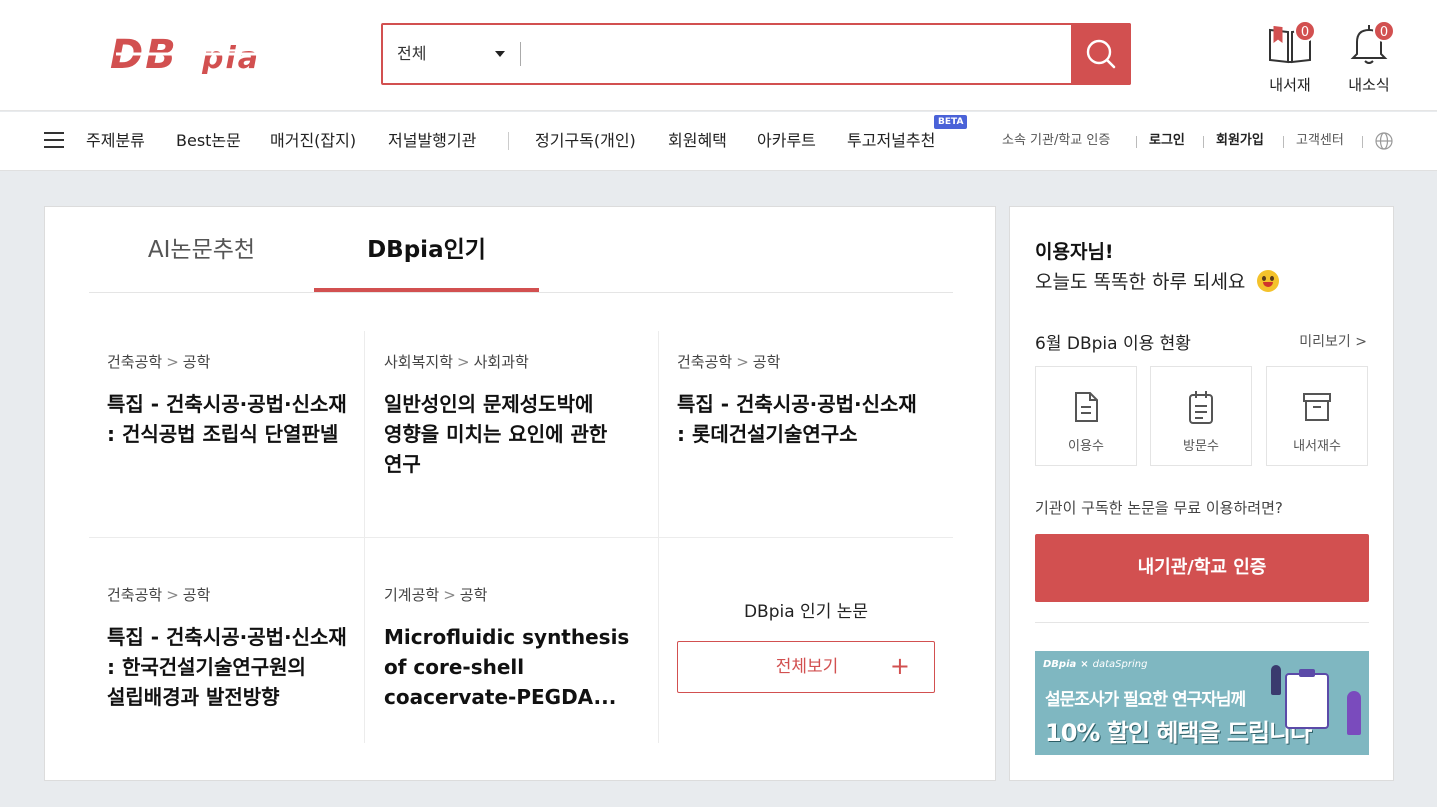 The width and height of the screenshot is (1437, 807). What do you see at coordinates (1060, 664) in the screenshot?
I see `banner-brand-dbpia: DBpia` at bounding box center [1060, 664].